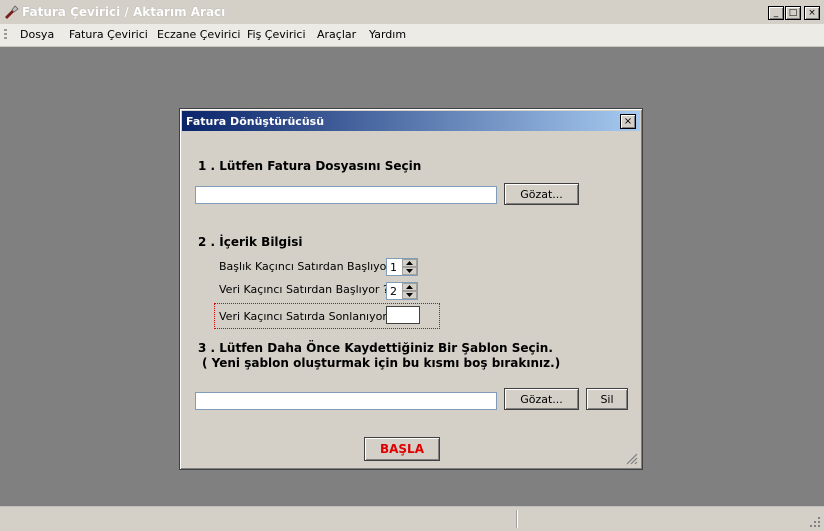 This screenshot has height=531, width=824. I want to click on header-row-stepper: 1, so click(402, 267).